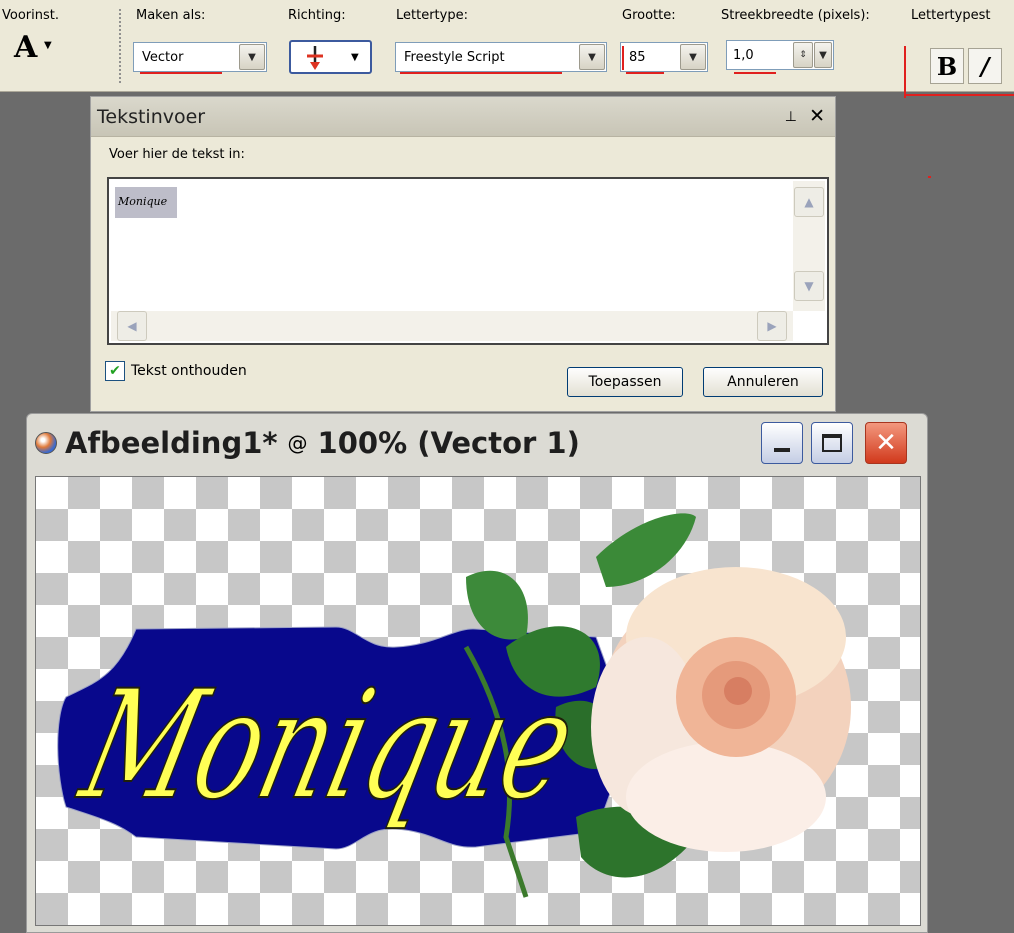  I want to click on scroll-up-icon: ▲, so click(809, 202).